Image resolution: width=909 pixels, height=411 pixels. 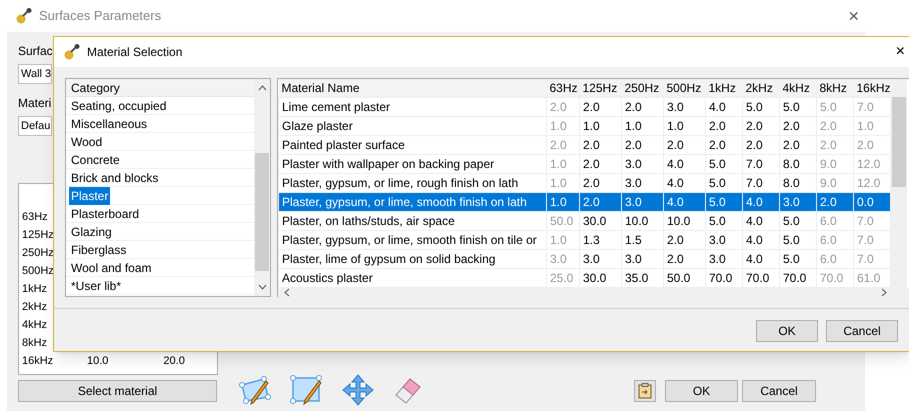 I want to click on material-field: Defau, so click(x=35, y=126).